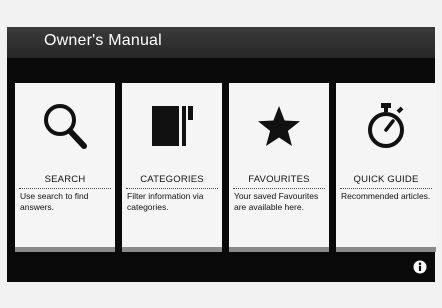 The width and height of the screenshot is (442, 308). What do you see at coordinates (103, 40) in the screenshot?
I see `page-title: Owner's Manual` at bounding box center [103, 40].